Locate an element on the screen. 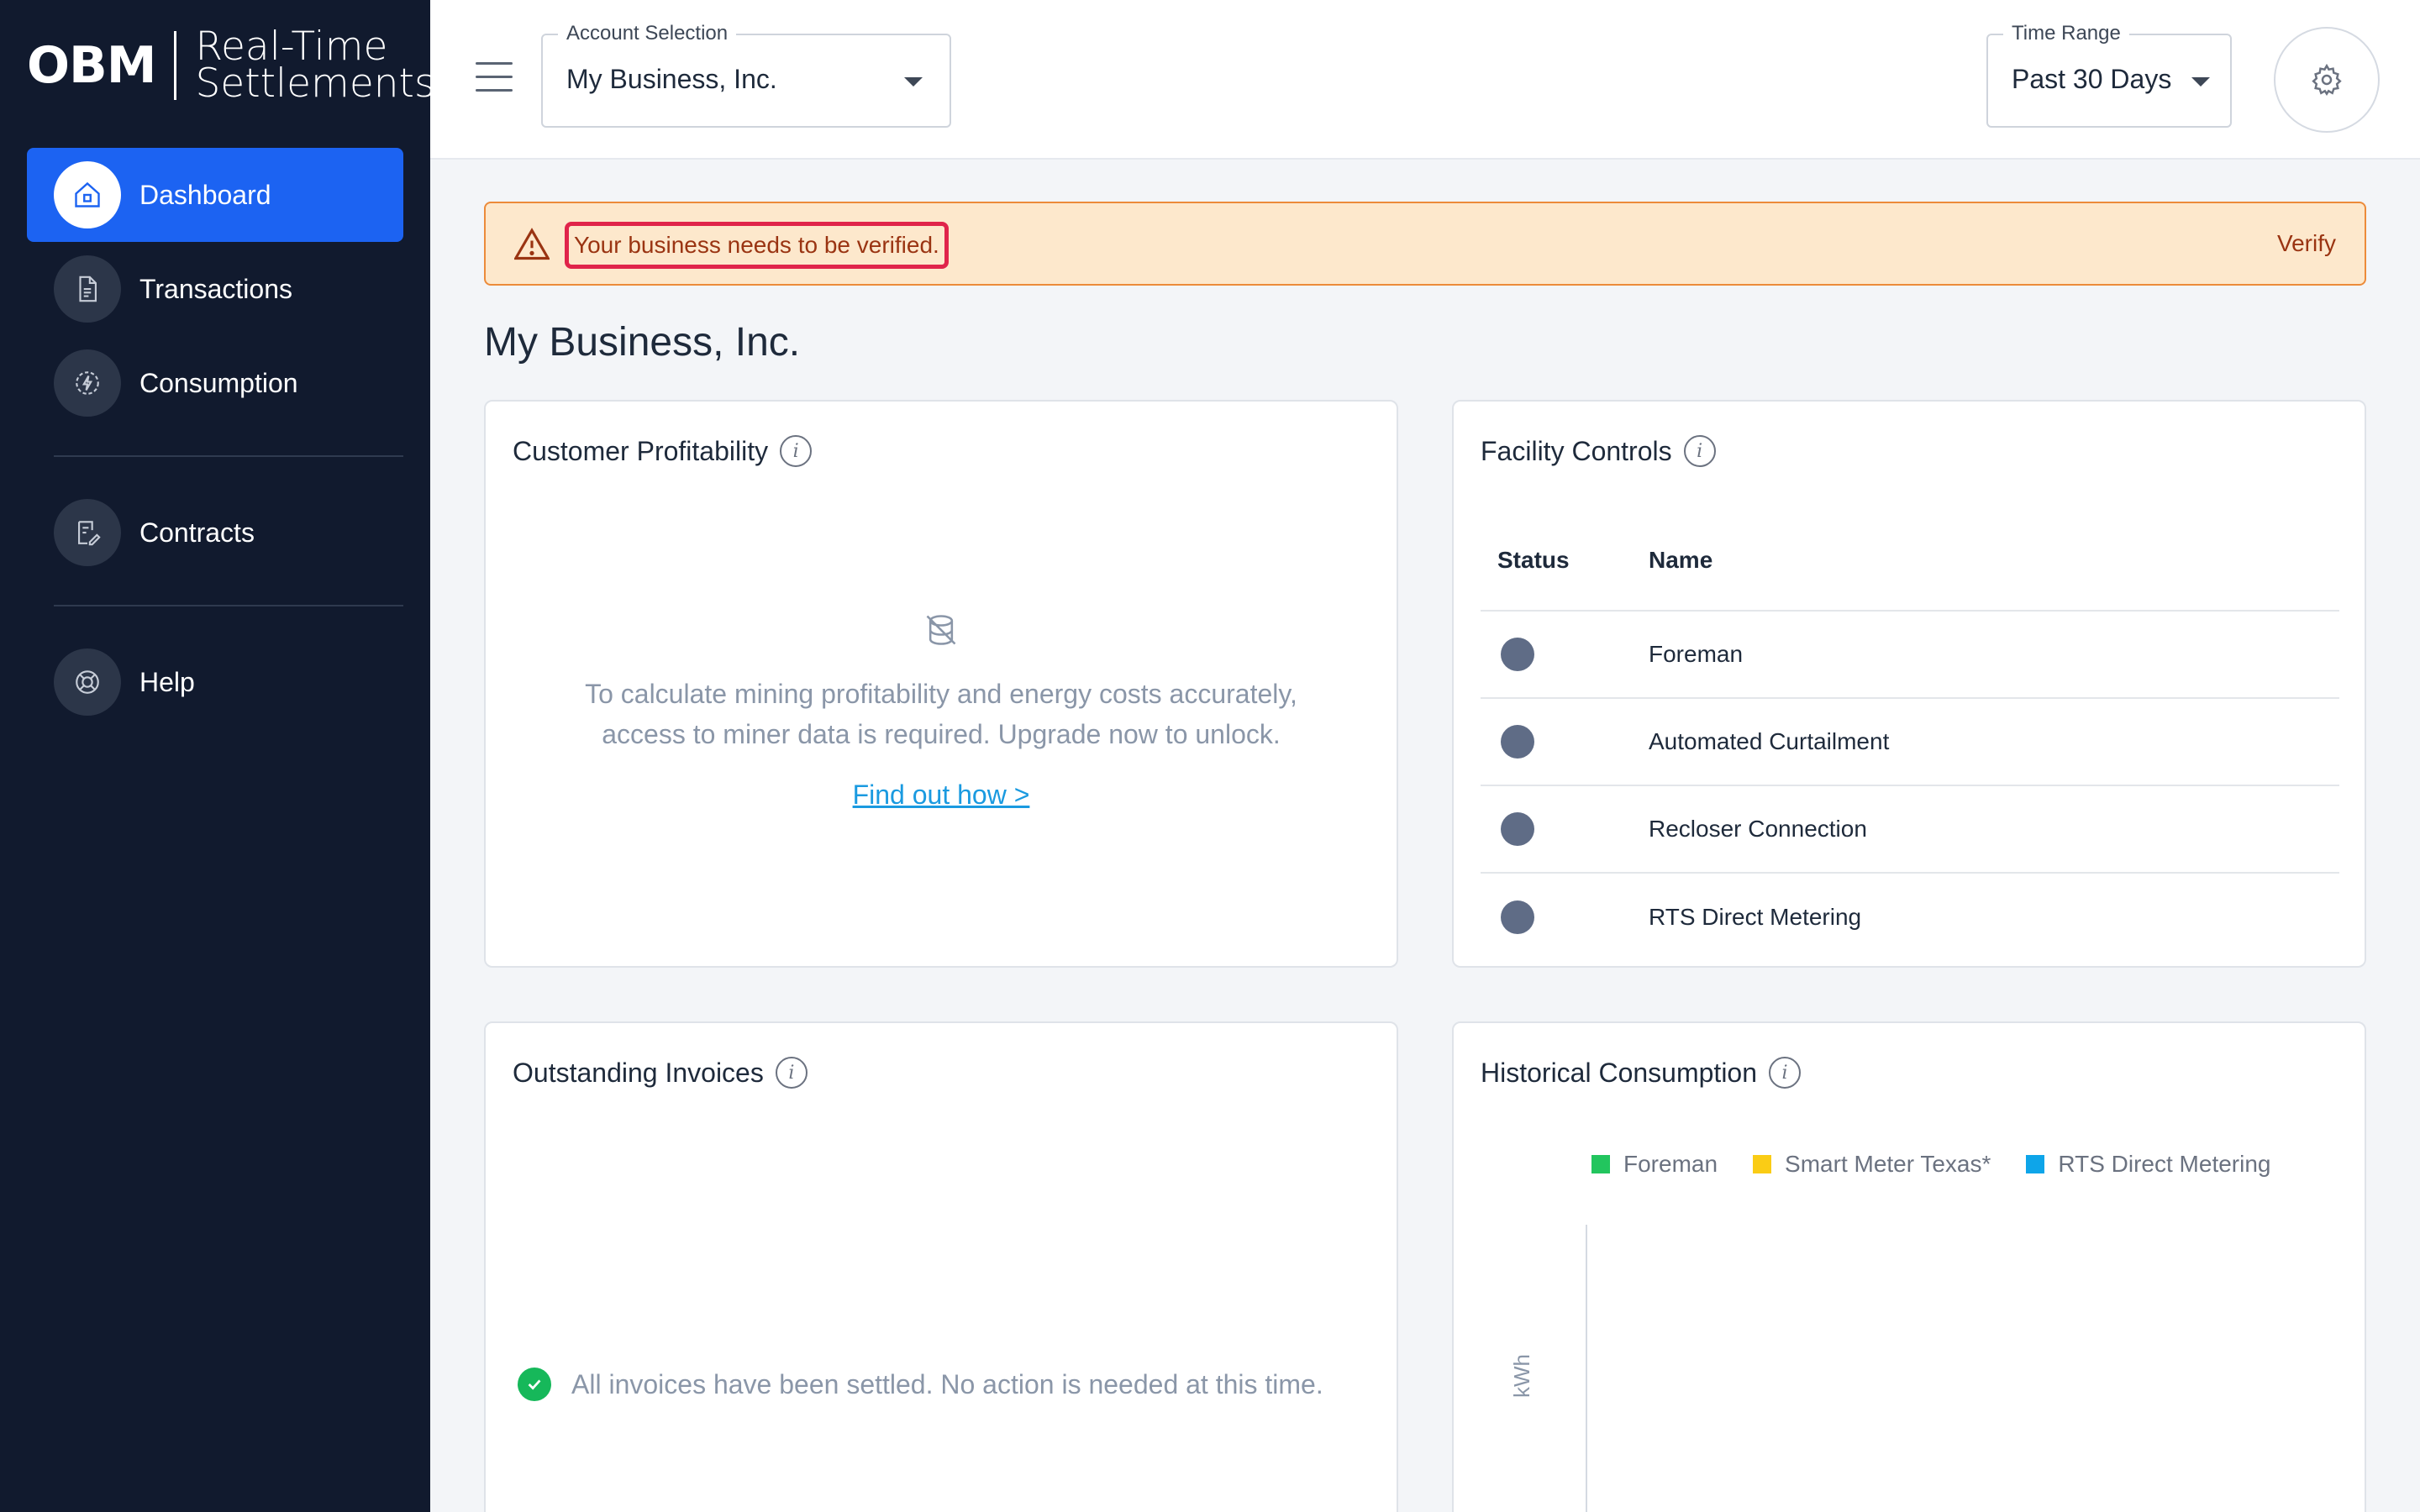 The image size is (2420, 1512). settings-button is located at coordinates (2327, 80).